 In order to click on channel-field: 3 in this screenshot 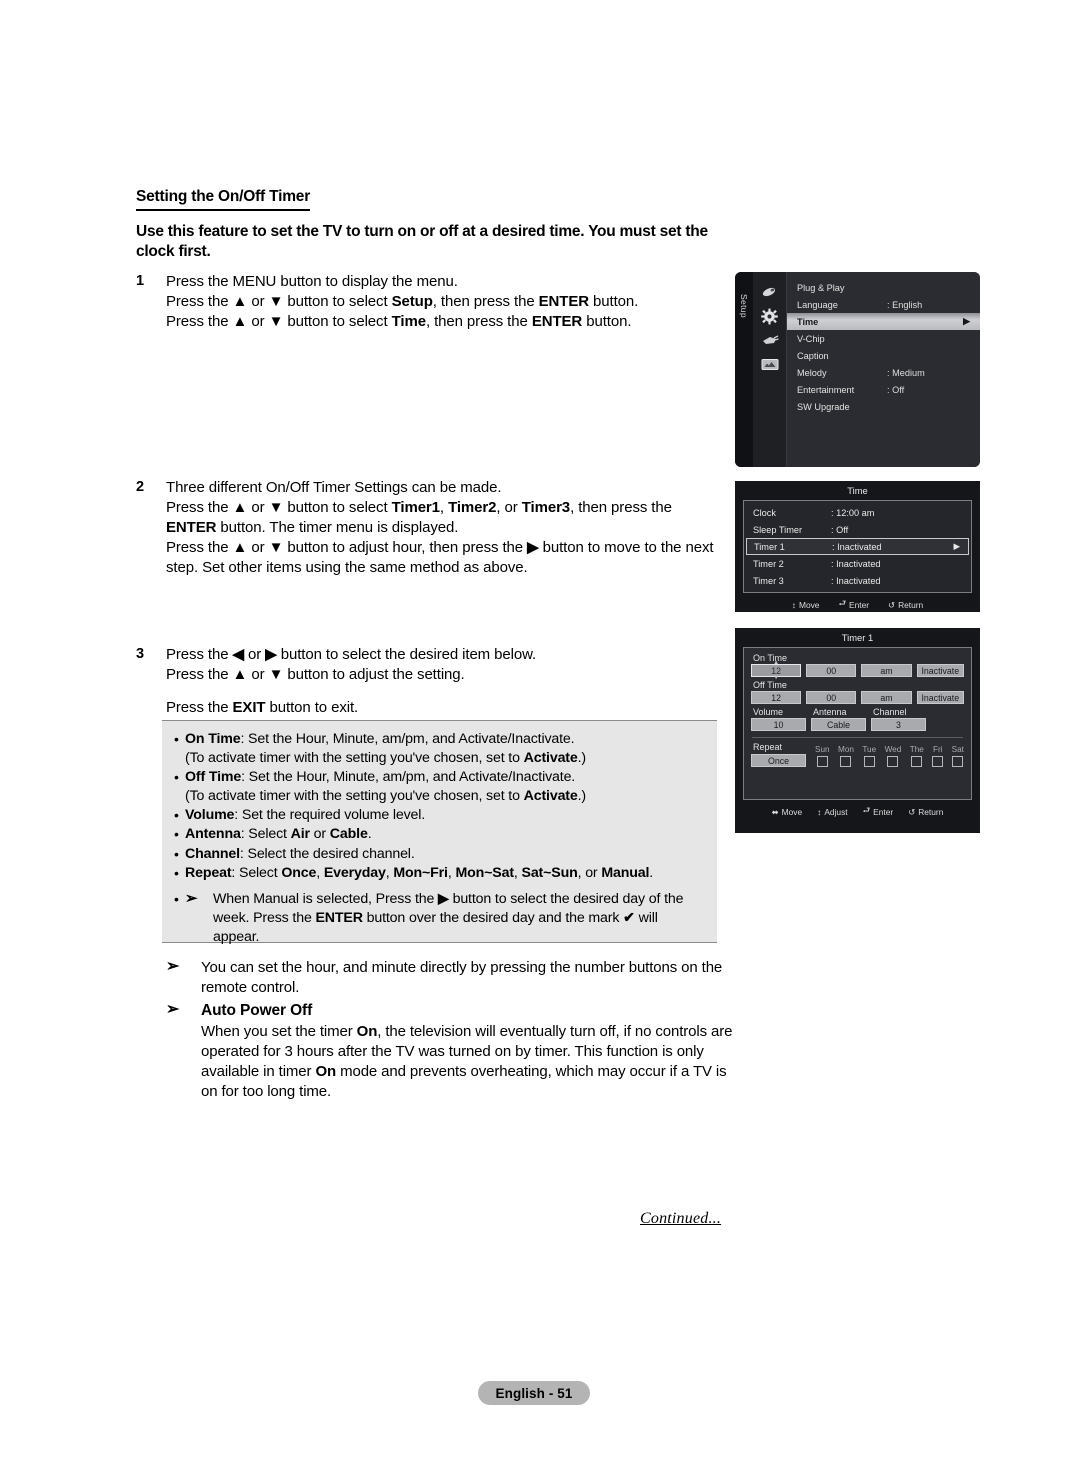, I will do `click(898, 724)`.